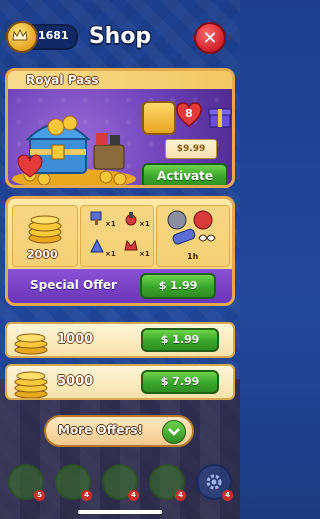  What do you see at coordinates (180, 382) in the screenshot?
I see `coin-pack-buy-button: $ 7.99` at bounding box center [180, 382].